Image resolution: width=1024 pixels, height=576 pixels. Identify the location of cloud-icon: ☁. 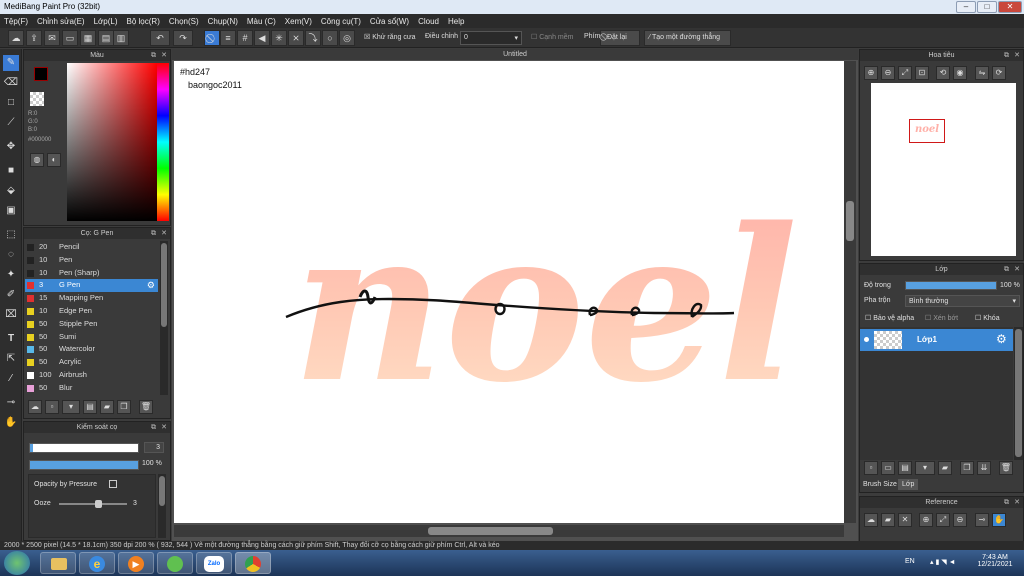
(16, 38).